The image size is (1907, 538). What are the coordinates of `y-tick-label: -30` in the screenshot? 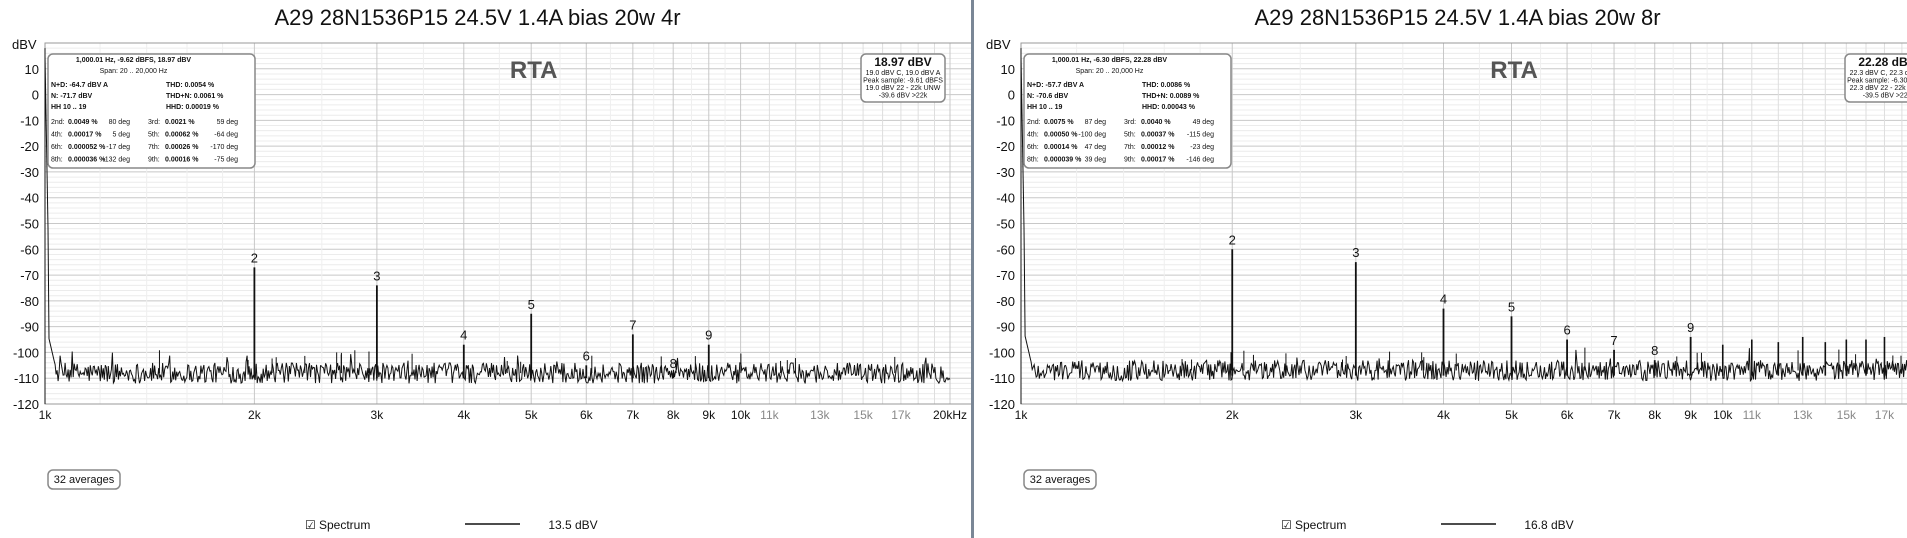 It's located at (29, 172).